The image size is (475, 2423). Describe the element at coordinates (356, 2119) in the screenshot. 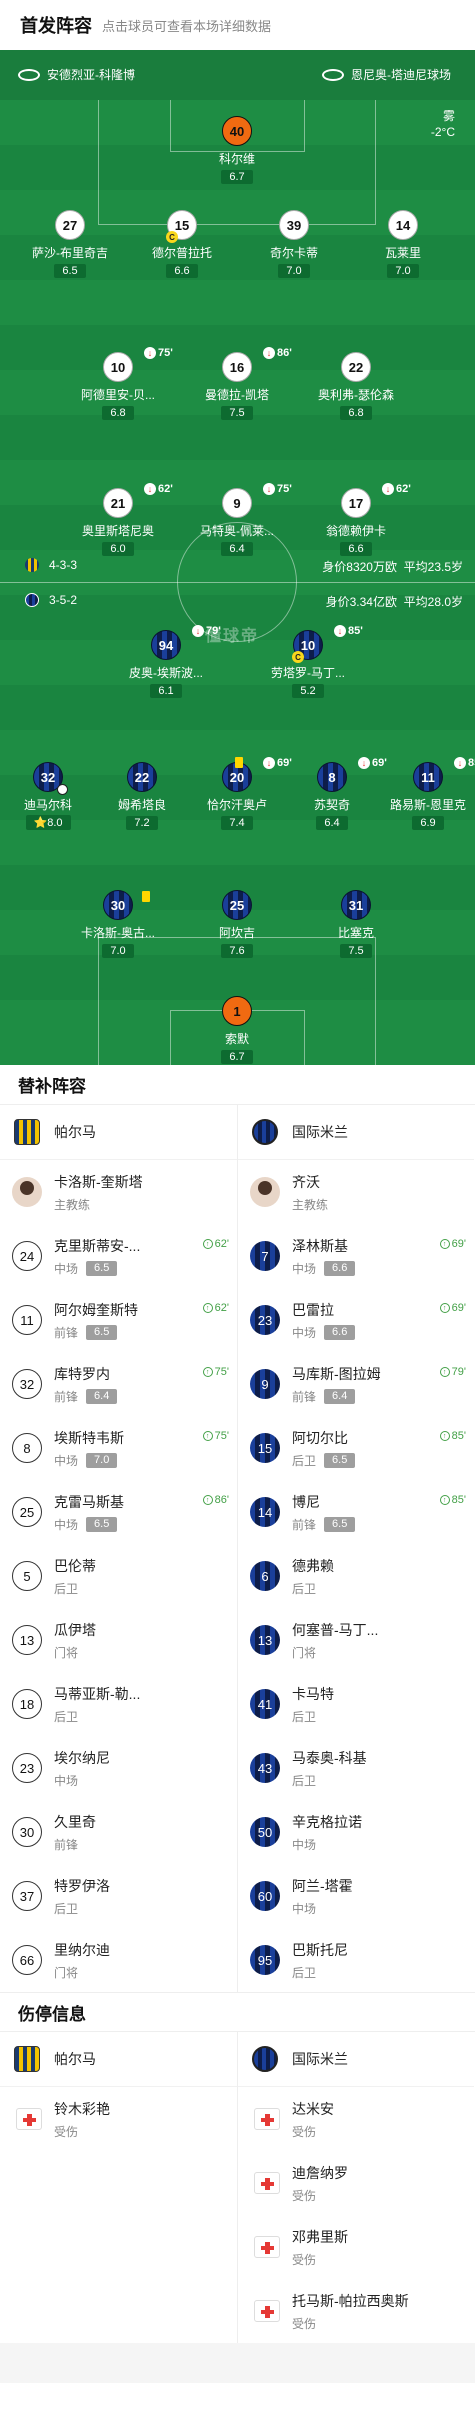

I see `injury-row: 达米安 受伤` at that location.